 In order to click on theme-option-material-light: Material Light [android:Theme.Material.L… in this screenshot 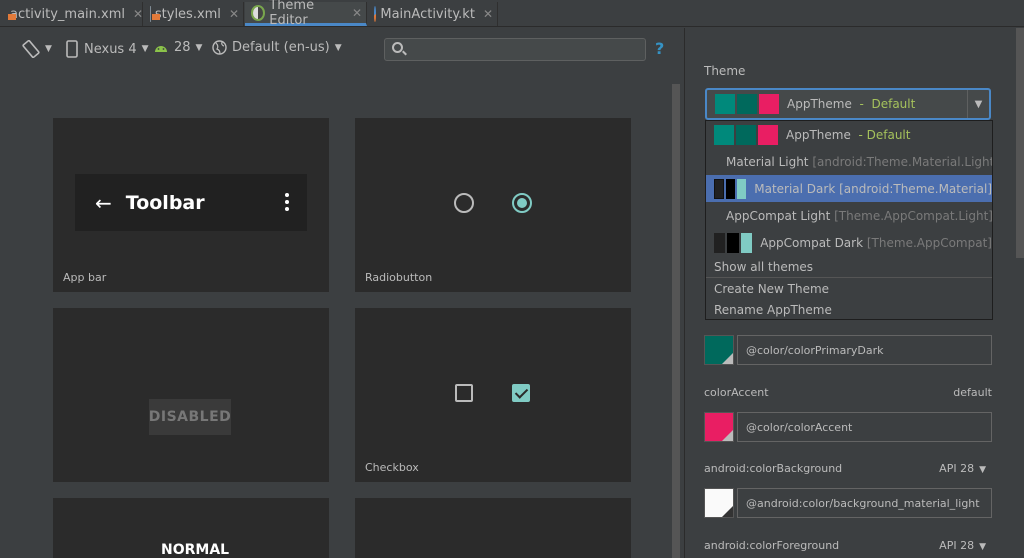, I will do `click(849, 161)`.